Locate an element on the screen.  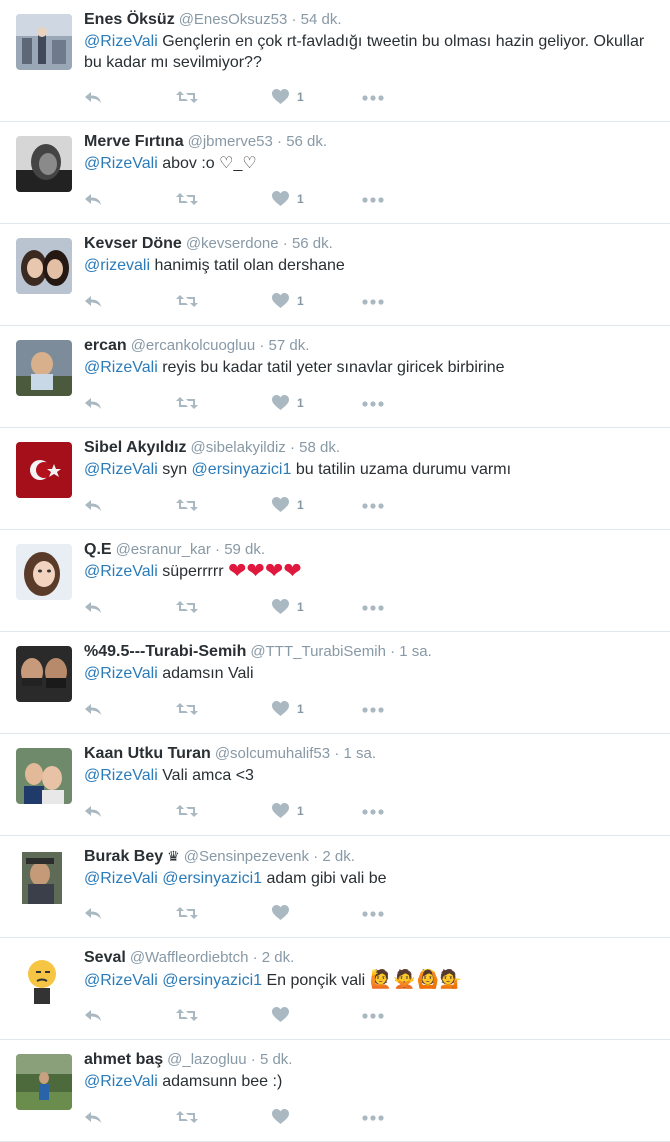
display-name: %49.5---Turabi-Semih is located at coordinates (165, 651).